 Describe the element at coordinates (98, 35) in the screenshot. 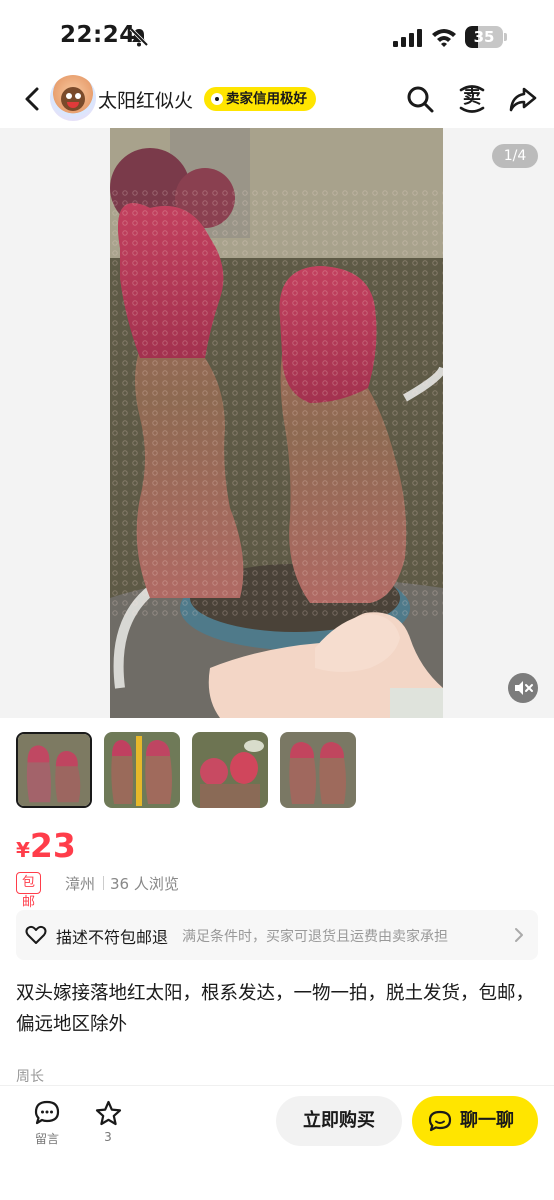

I see `status-time: 22:24` at that location.